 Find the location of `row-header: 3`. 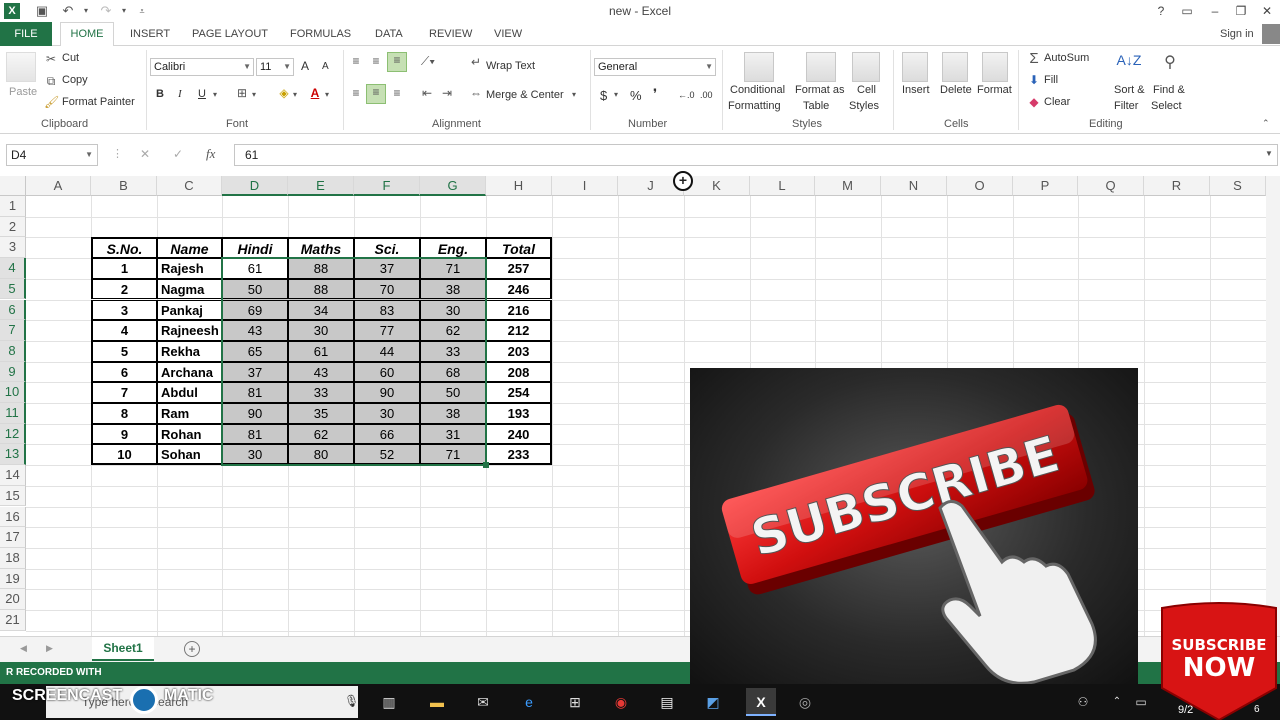

row-header: 3 is located at coordinates (13, 248).